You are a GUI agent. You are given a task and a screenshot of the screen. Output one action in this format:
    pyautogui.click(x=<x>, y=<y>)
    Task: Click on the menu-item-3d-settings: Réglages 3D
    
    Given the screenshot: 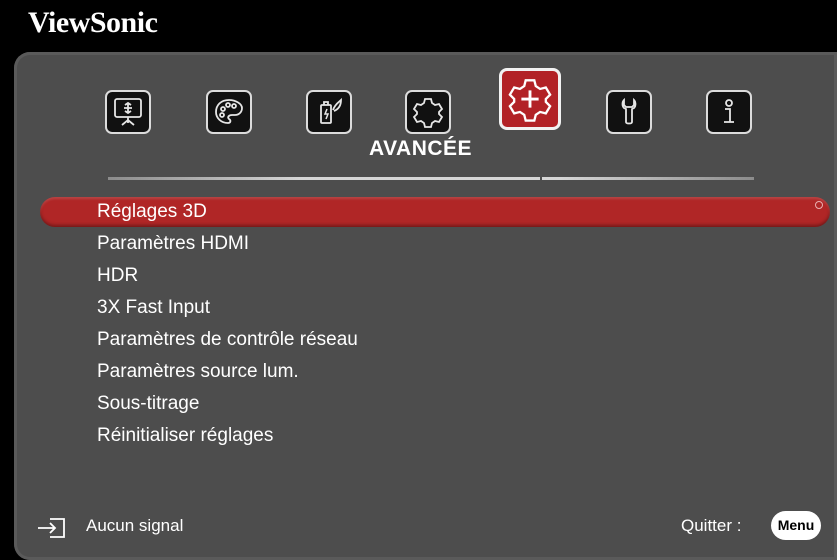 What is the action you would take?
    pyautogui.click(x=152, y=212)
    